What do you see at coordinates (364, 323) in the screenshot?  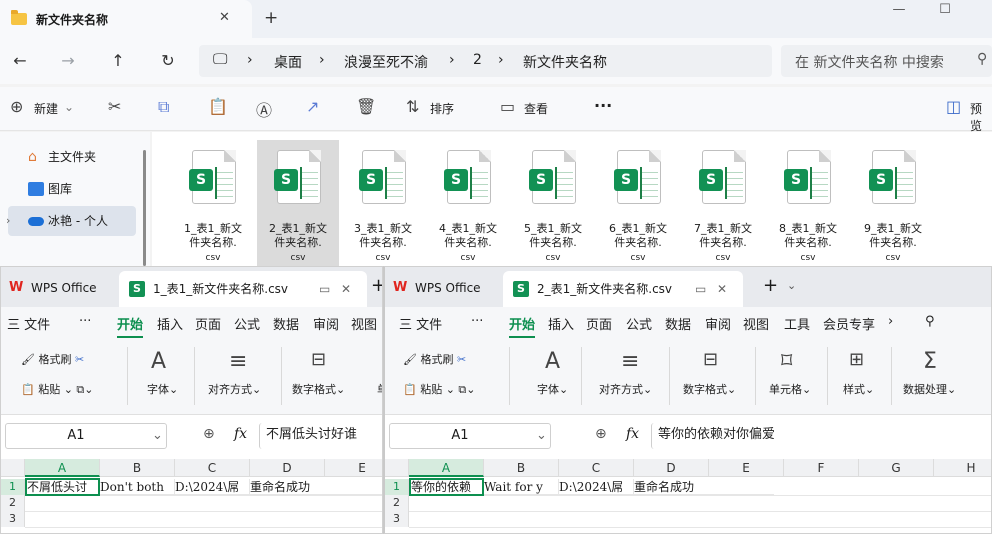 I see `menu-item: 视图` at bounding box center [364, 323].